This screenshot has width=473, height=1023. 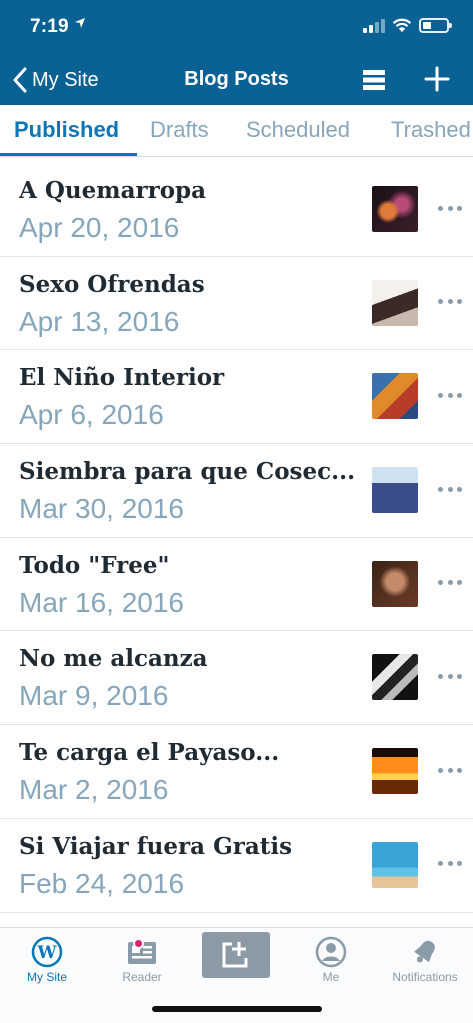 What do you see at coordinates (91, 415) in the screenshot?
I see `post-date: Apr 6, 2016` at bounding box center [91, 415].